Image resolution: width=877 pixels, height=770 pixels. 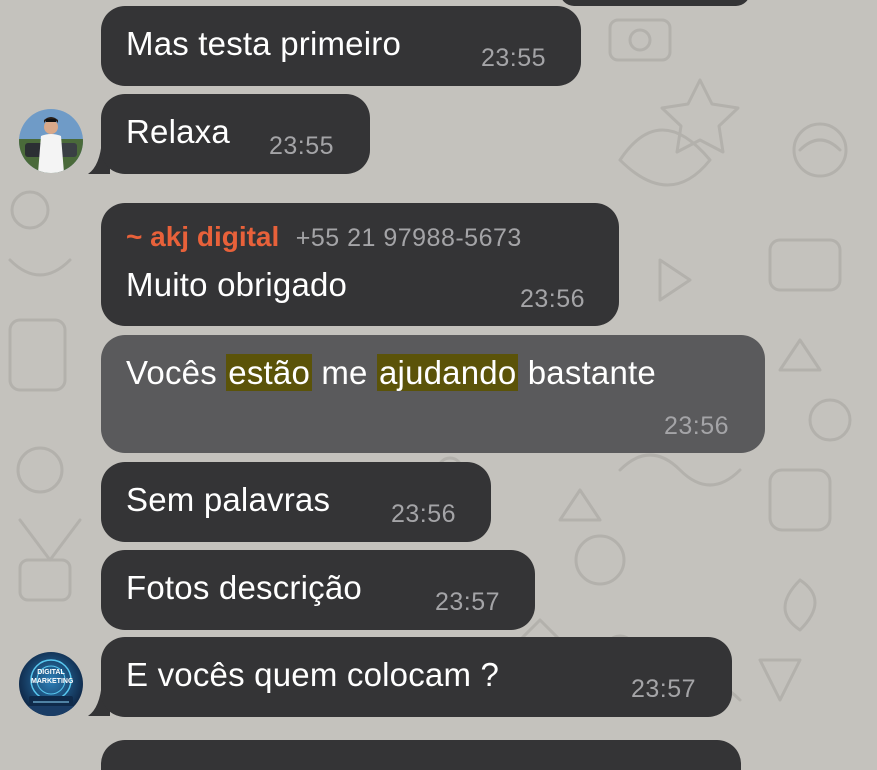 I want to click on message-bubble-search-match: Vocês estão me ajudando bastante 23:56, so click(x=433, y=394).